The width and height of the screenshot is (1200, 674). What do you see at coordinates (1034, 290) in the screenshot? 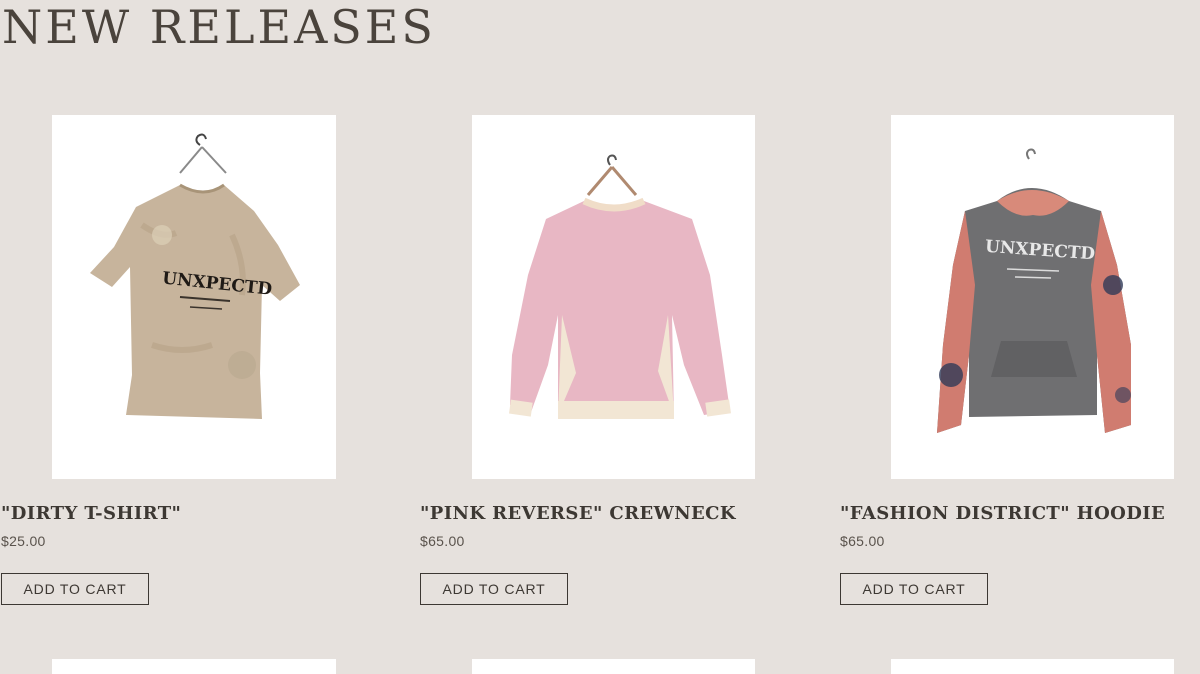
I see `hoodie-illustration: UNXPECTD` at bounding box center [1034, 290].